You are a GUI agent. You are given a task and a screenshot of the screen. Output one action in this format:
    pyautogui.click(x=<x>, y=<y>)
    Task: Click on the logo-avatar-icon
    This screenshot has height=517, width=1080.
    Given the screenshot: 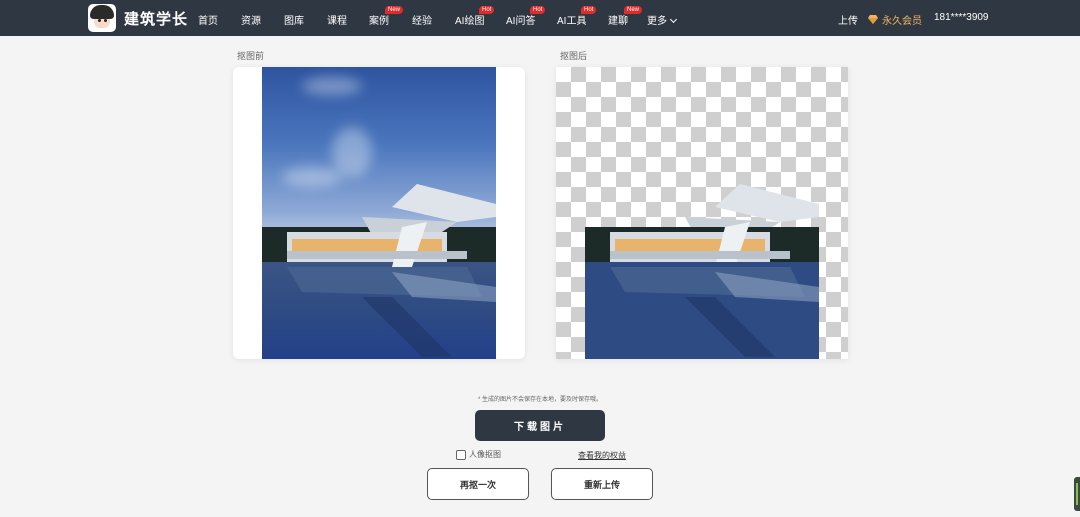 What is the action you would take?
    pyautogui.click(x=102, y=18)
    